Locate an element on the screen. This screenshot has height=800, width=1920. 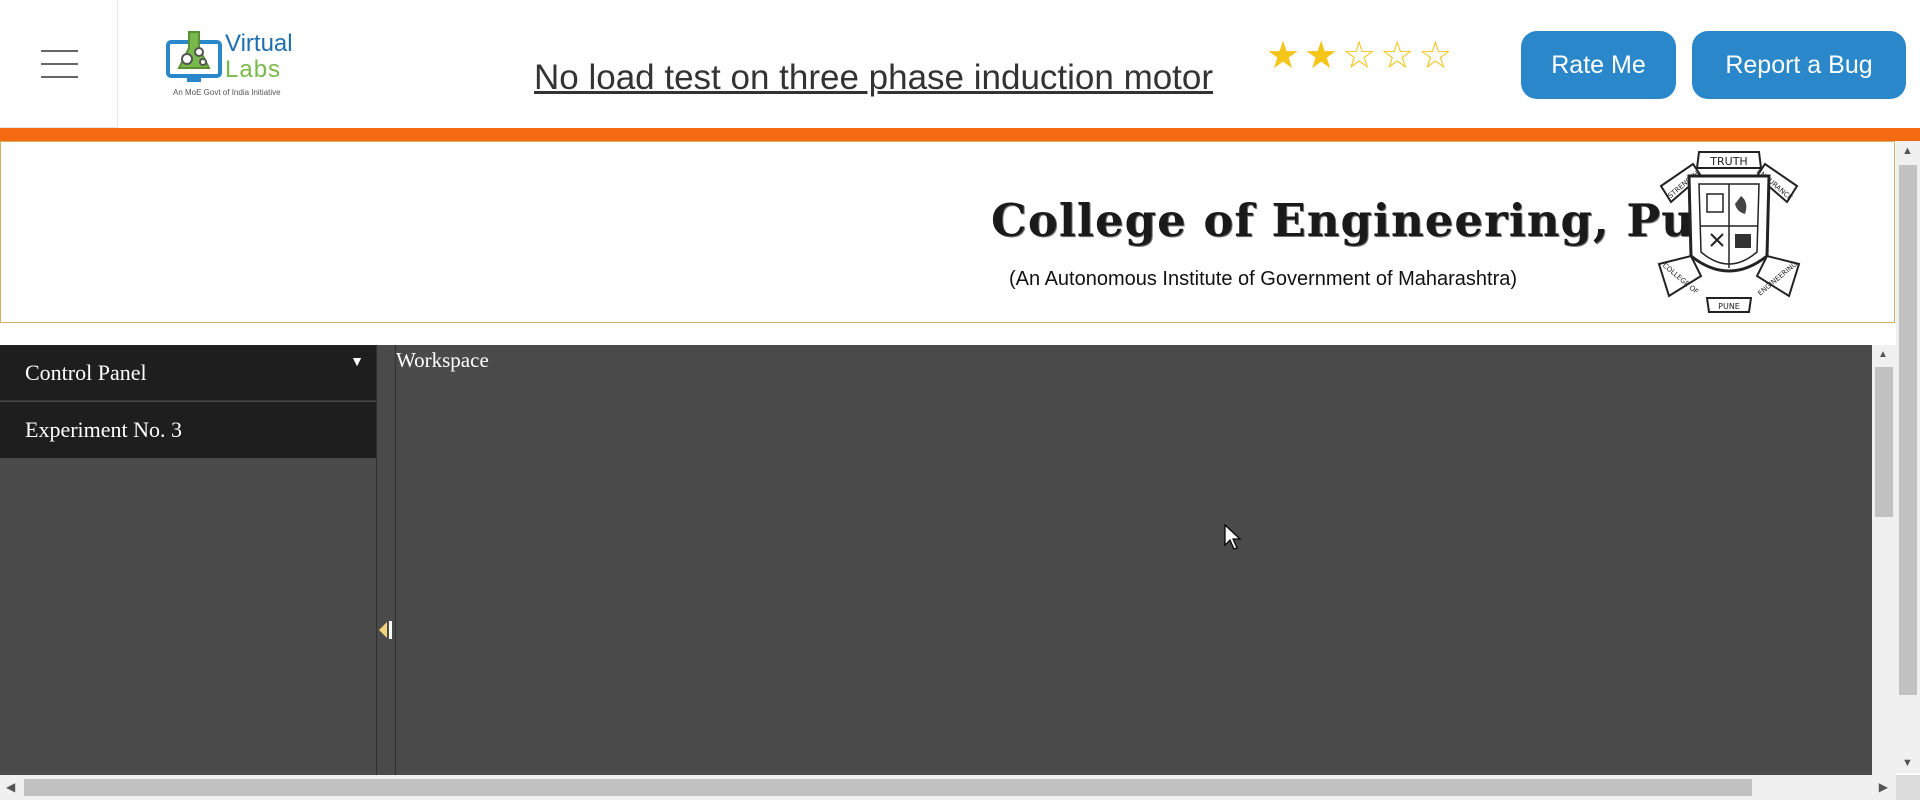
scrollbar-corner is located at coordinates (1908, 787).